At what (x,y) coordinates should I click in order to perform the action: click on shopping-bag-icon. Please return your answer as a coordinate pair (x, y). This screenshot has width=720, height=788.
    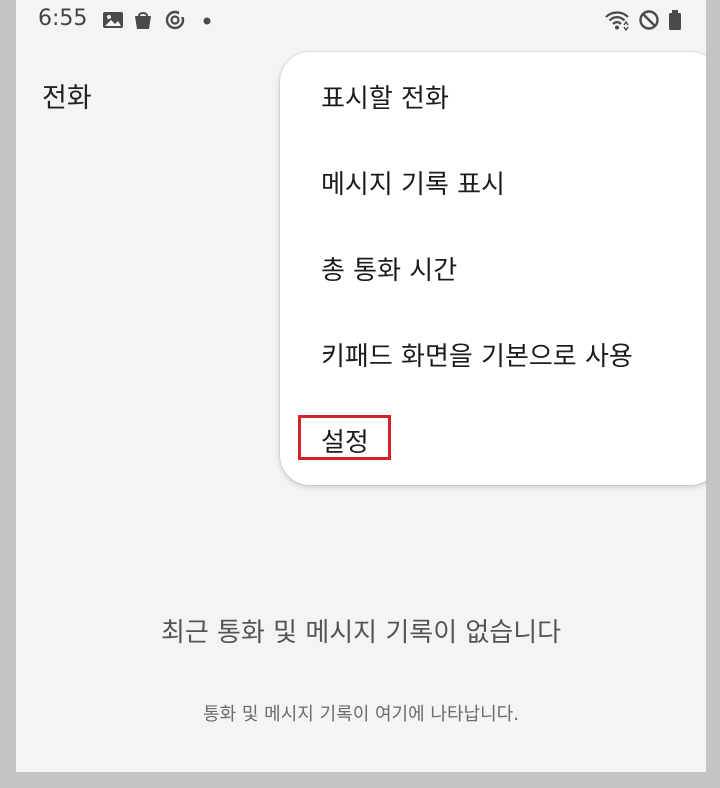
    Looking at the image, I should click on (143, 20).